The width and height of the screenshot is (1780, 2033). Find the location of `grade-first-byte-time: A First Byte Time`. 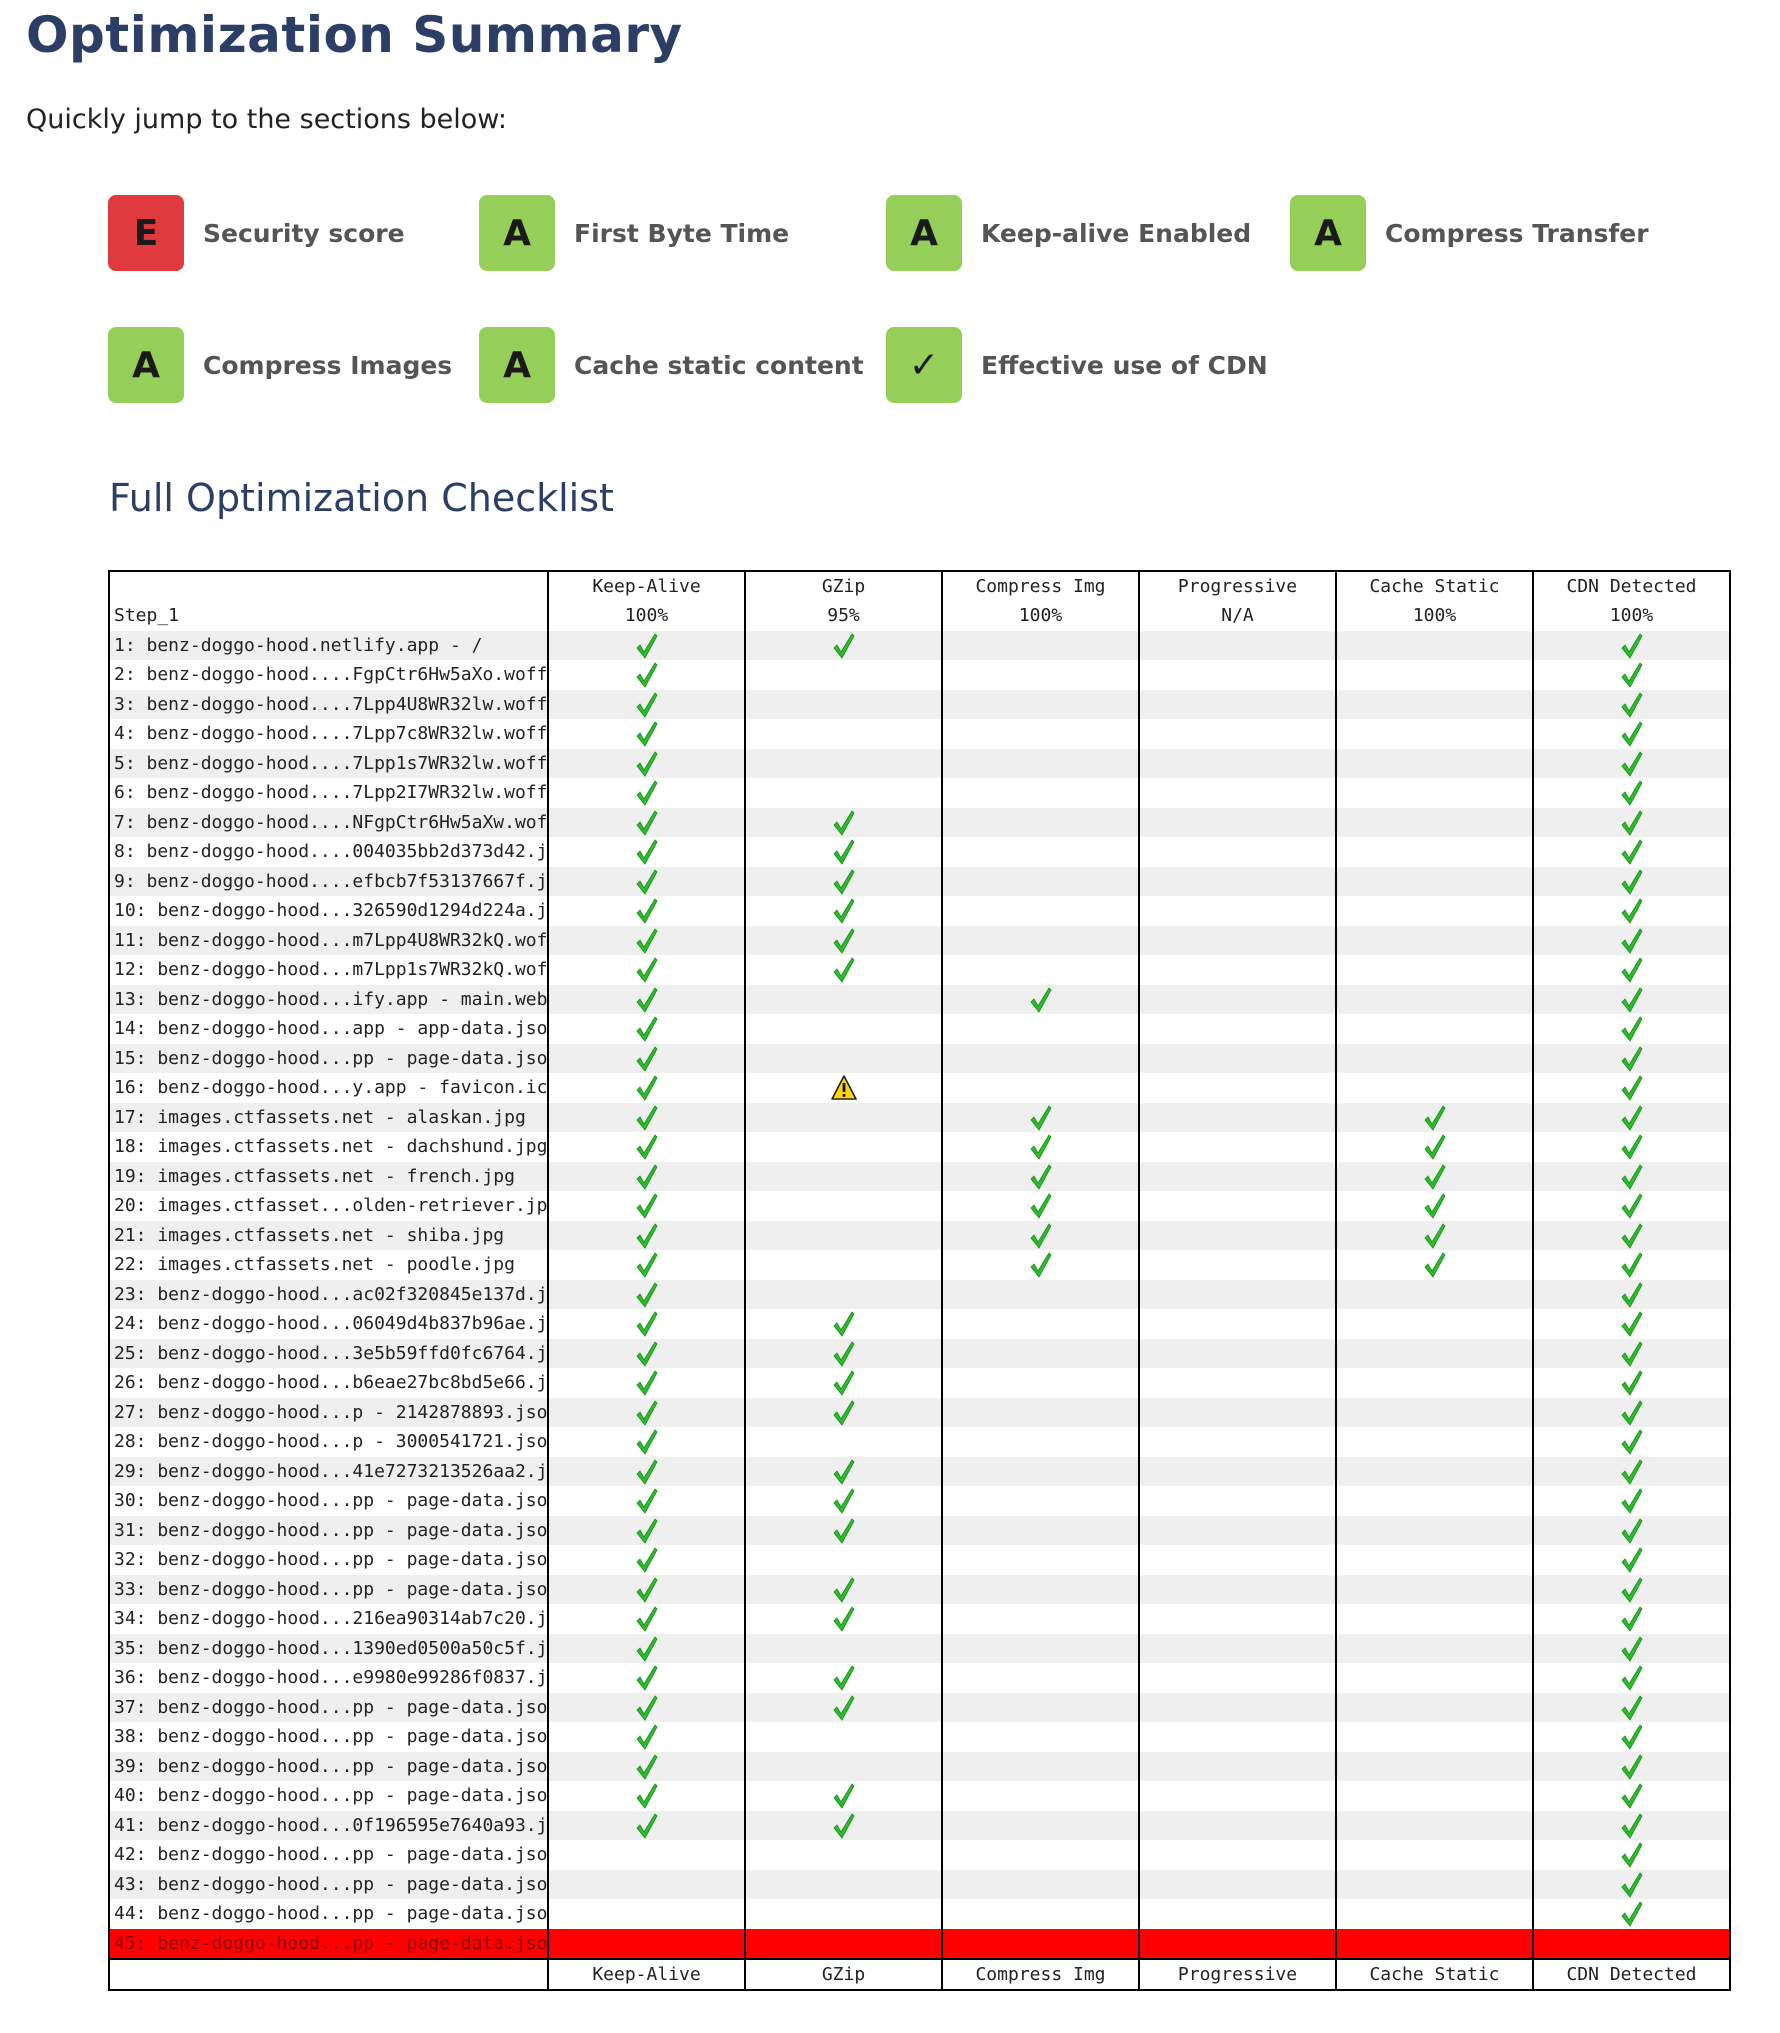

grade-first-byte-time: A First Byte Time is located at coordinates (634, 233).